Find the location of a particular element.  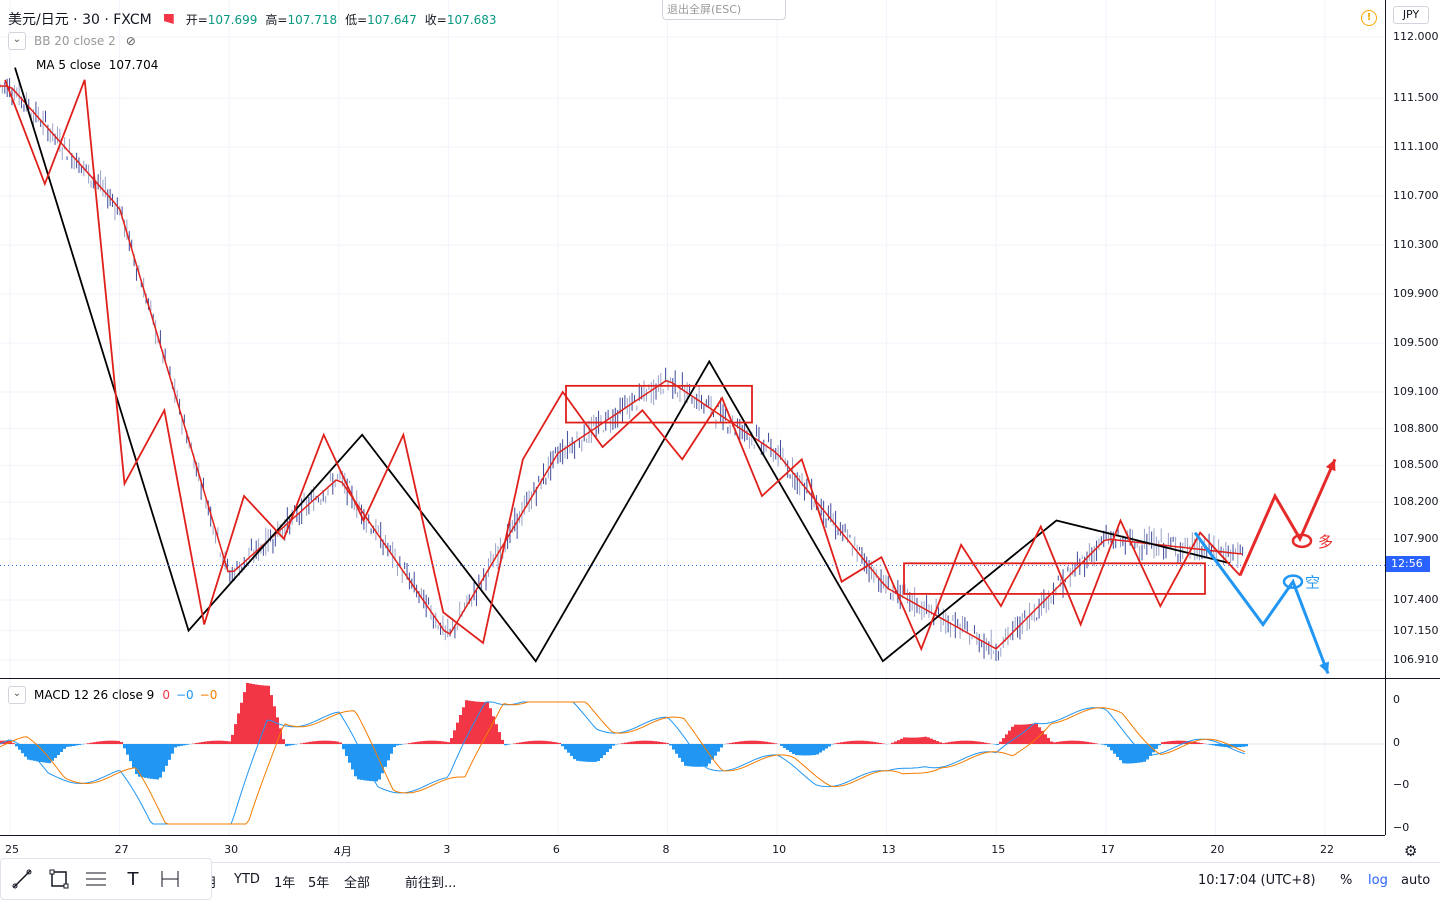

range-5y-button: 5年 is located at coordinates (318, 881).